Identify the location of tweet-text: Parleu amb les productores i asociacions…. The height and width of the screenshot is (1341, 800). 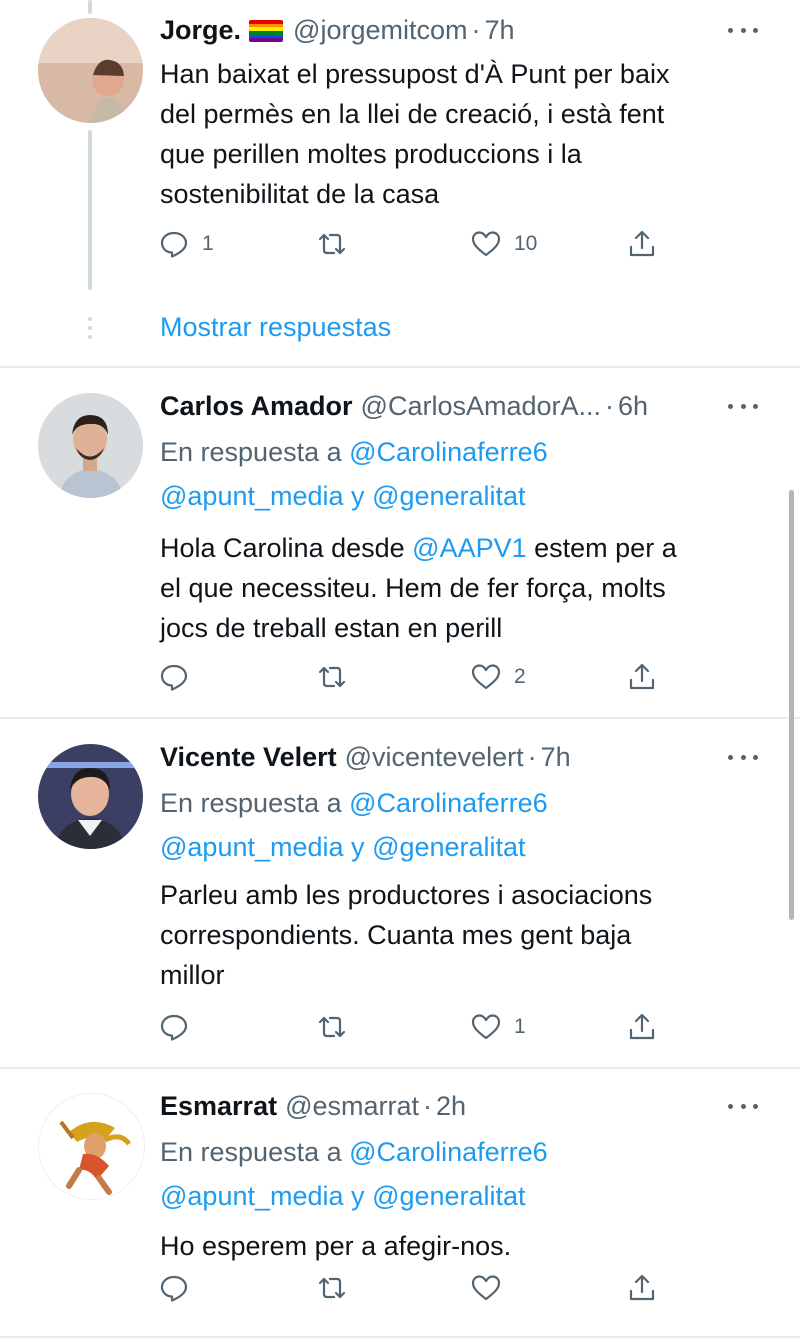
(460, 935).